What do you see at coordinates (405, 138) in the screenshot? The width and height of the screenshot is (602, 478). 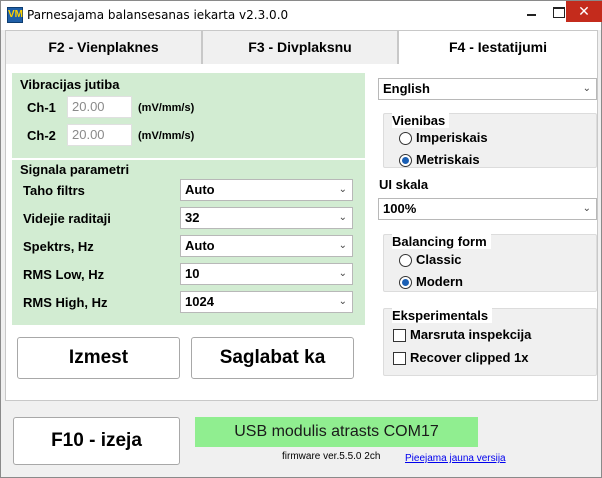 I see `units-imperial-radio` at bounding box center [405, 138].